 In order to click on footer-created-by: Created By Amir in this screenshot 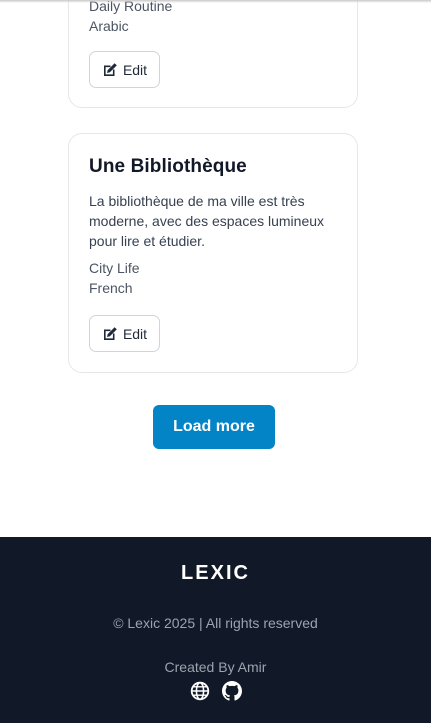, I will do `click(215, 667)`.